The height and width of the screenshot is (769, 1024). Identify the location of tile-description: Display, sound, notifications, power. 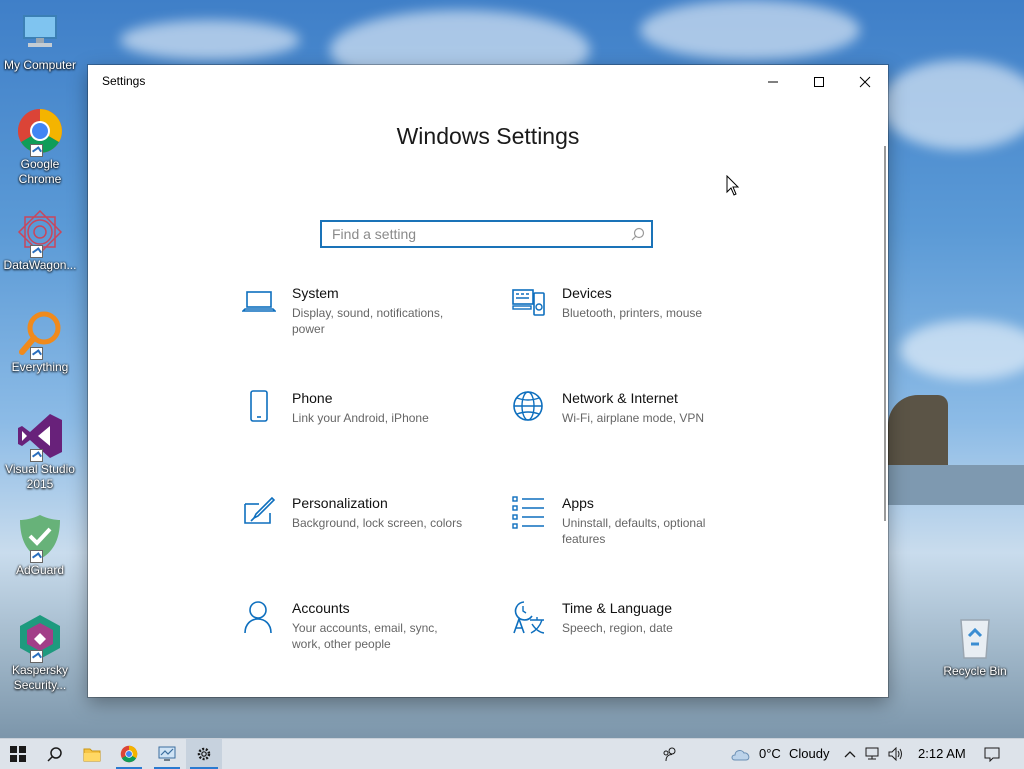
(368, 321).